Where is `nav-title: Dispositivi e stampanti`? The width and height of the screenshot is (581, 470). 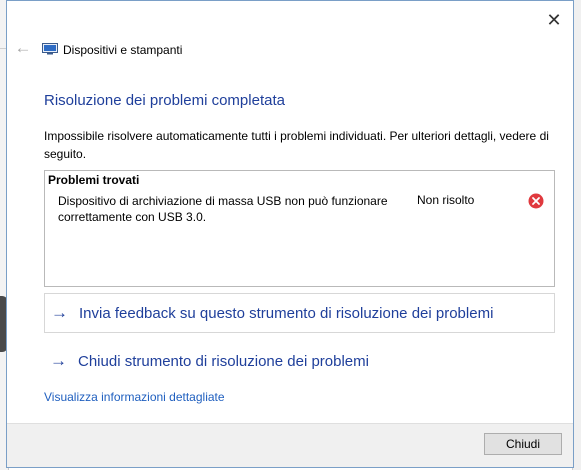 nav-title: Dispositivi e stampanti is located at coordinates (123, 50).